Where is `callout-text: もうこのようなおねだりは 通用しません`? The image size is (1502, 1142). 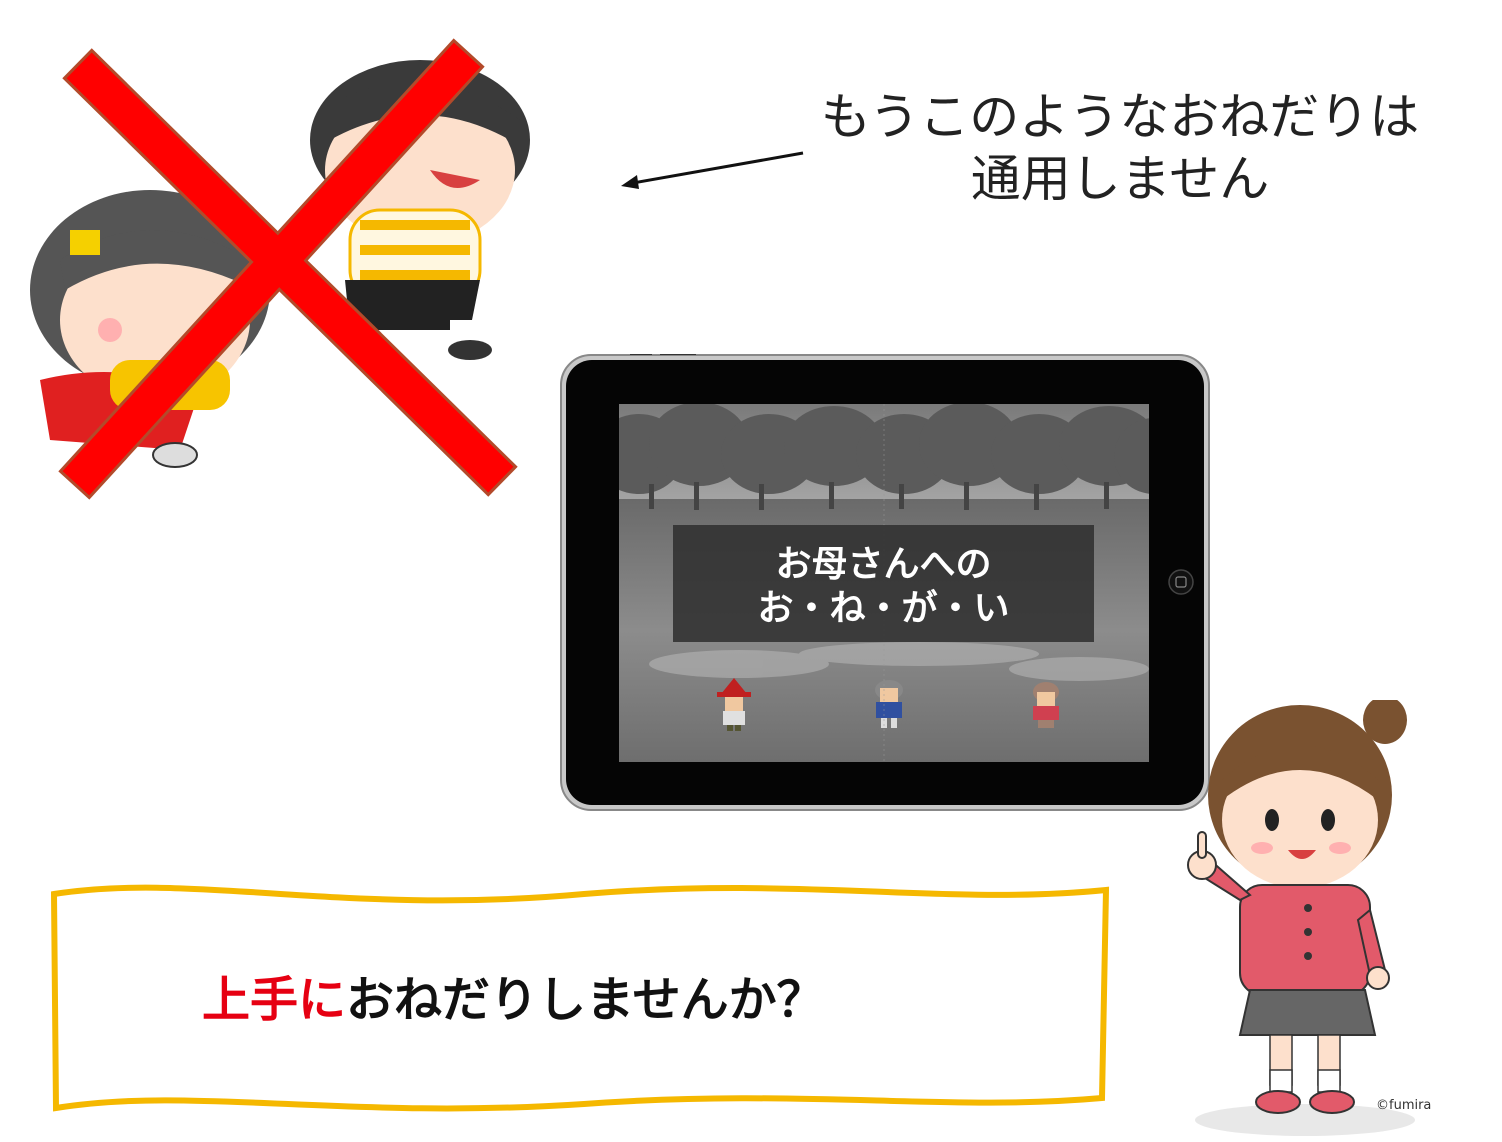
callout-text: もうこのようなおねだりは 通用しません is located at coordinates (1120, 148).